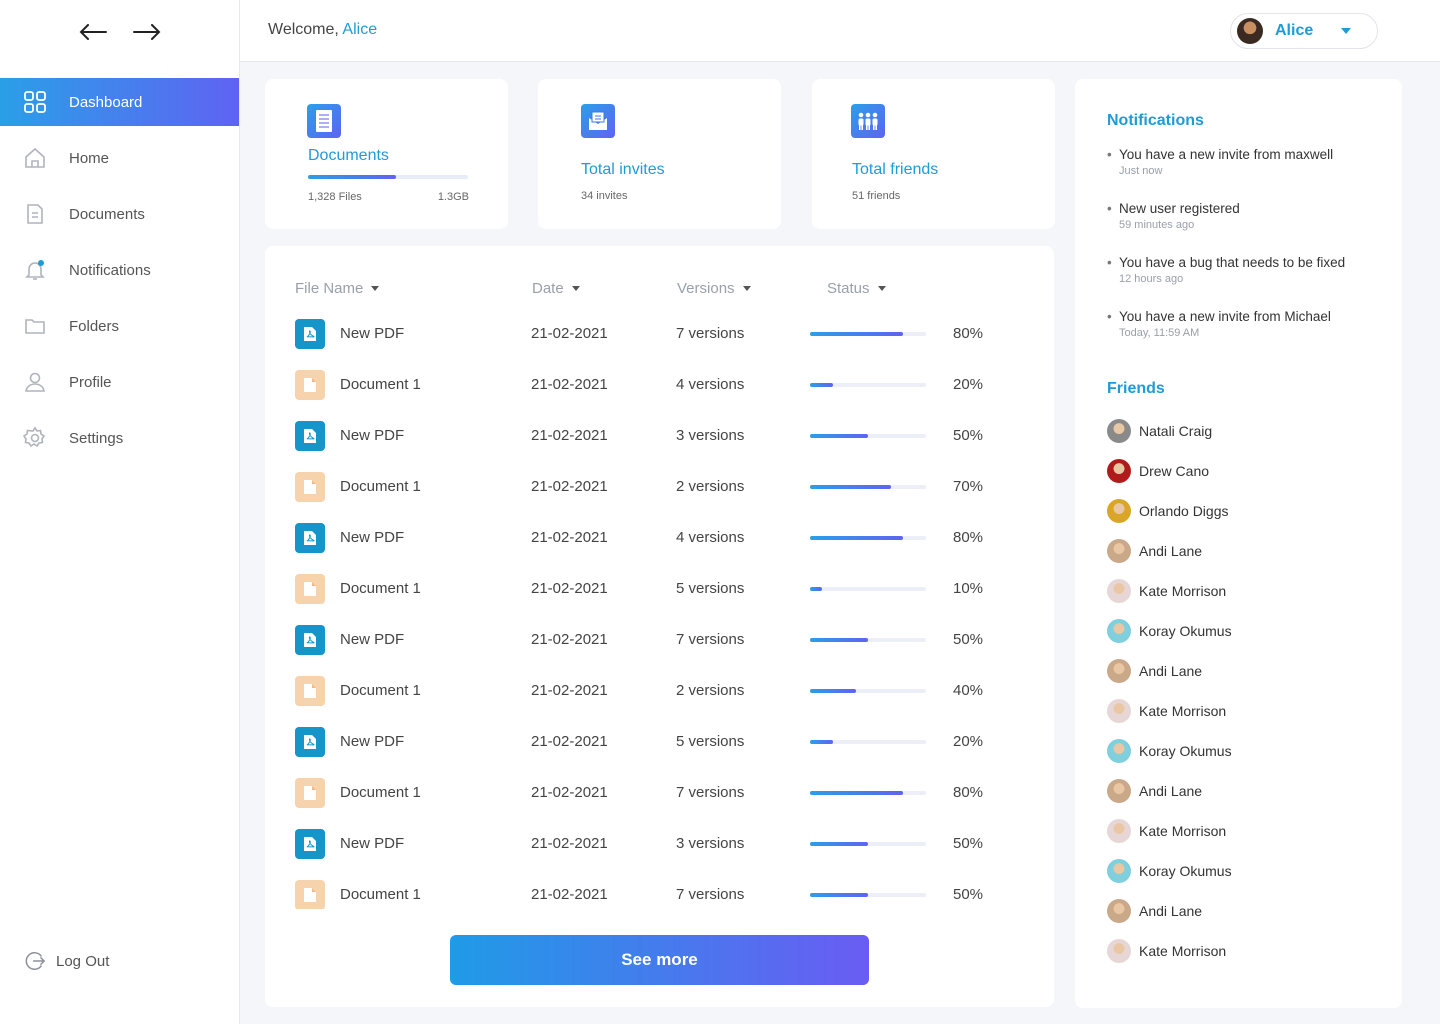 This screenshot has width=1440, height=1024. Describe the element at coordinates (895, 169) in the screenshot. I see `friends-stat-title: Total friends` at that location.